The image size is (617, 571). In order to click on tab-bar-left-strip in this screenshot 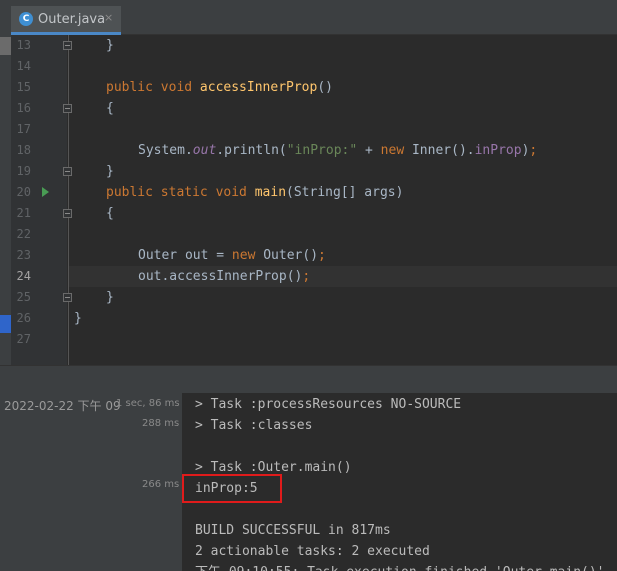, I will do `click(5, 17)`.